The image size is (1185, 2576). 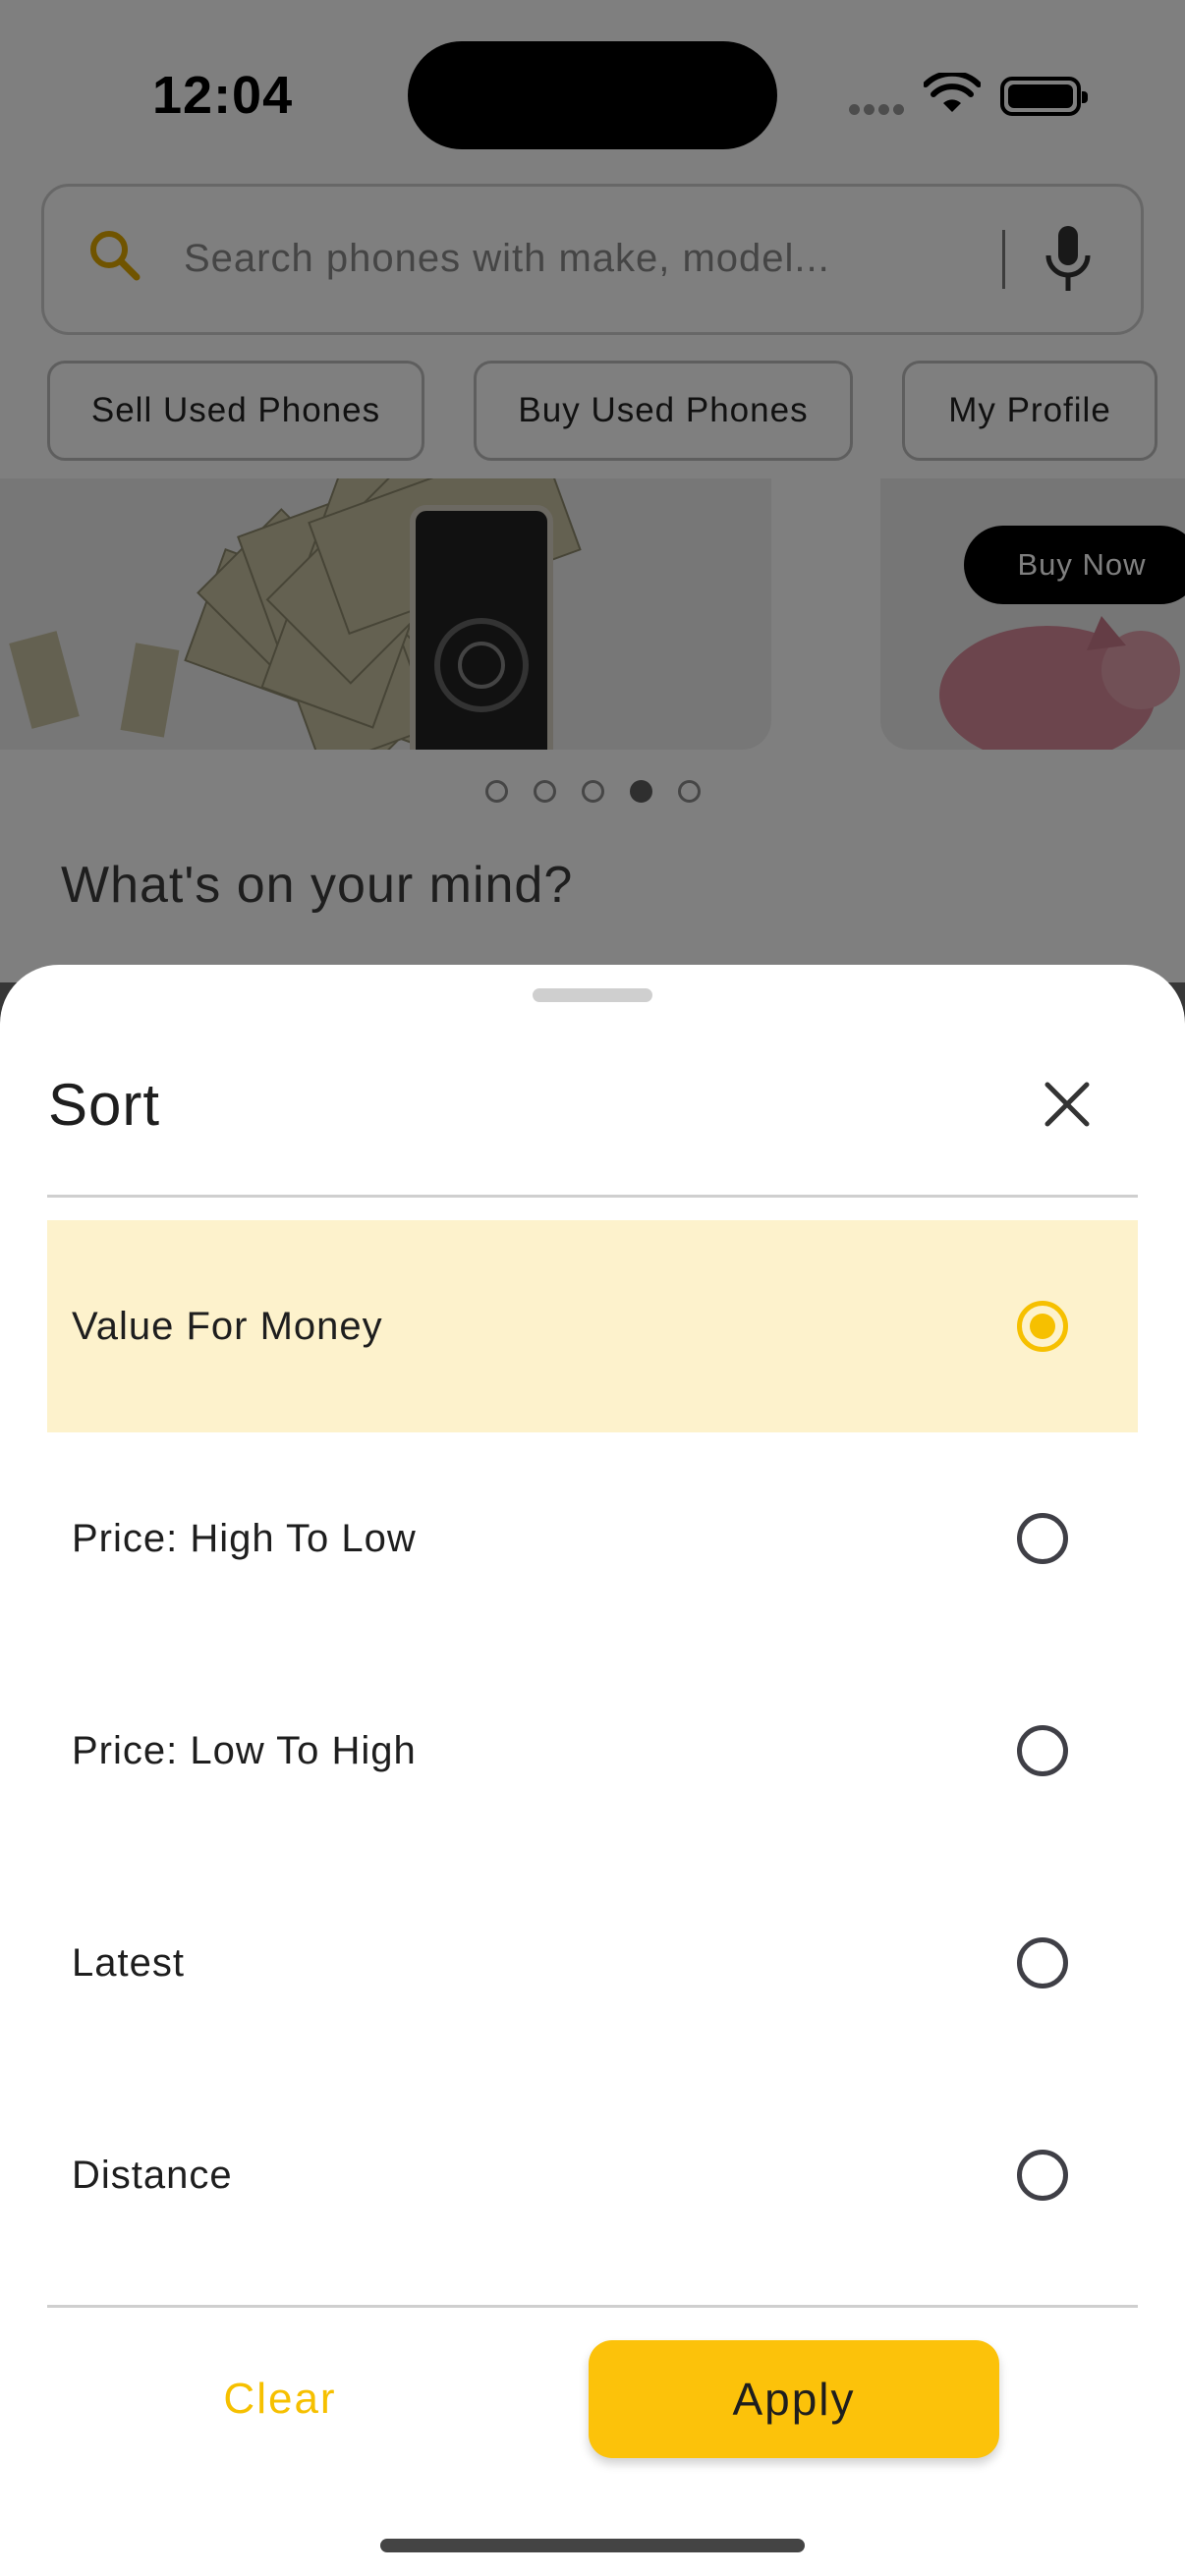 I want to click on sheet-title: Sort, so click(x=105, y=1105).